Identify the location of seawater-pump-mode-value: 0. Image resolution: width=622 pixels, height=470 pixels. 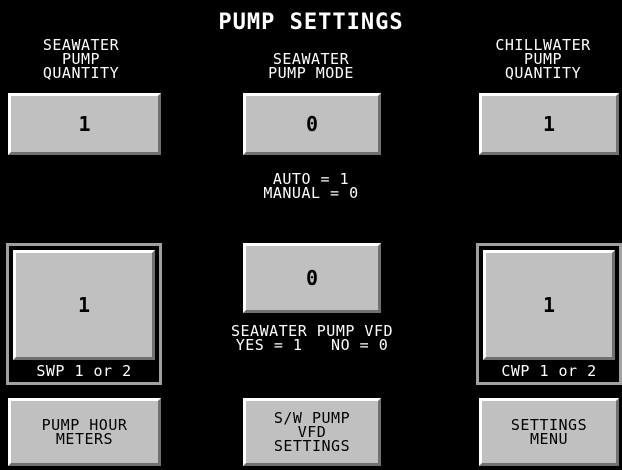
(312, 124).